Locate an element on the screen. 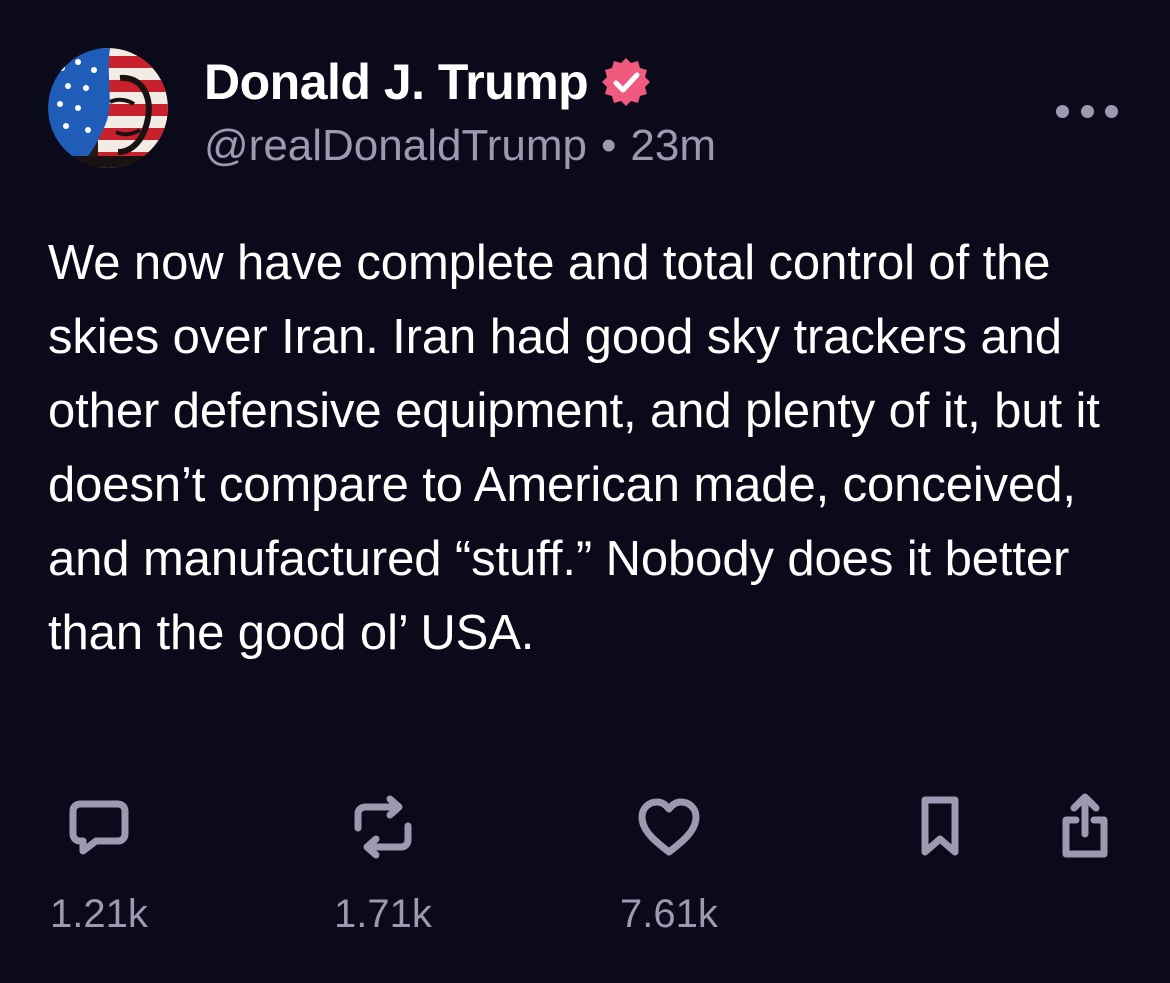 This screenshot has height=983, width=1170. share-icon is located at coordinates (1085, 827).